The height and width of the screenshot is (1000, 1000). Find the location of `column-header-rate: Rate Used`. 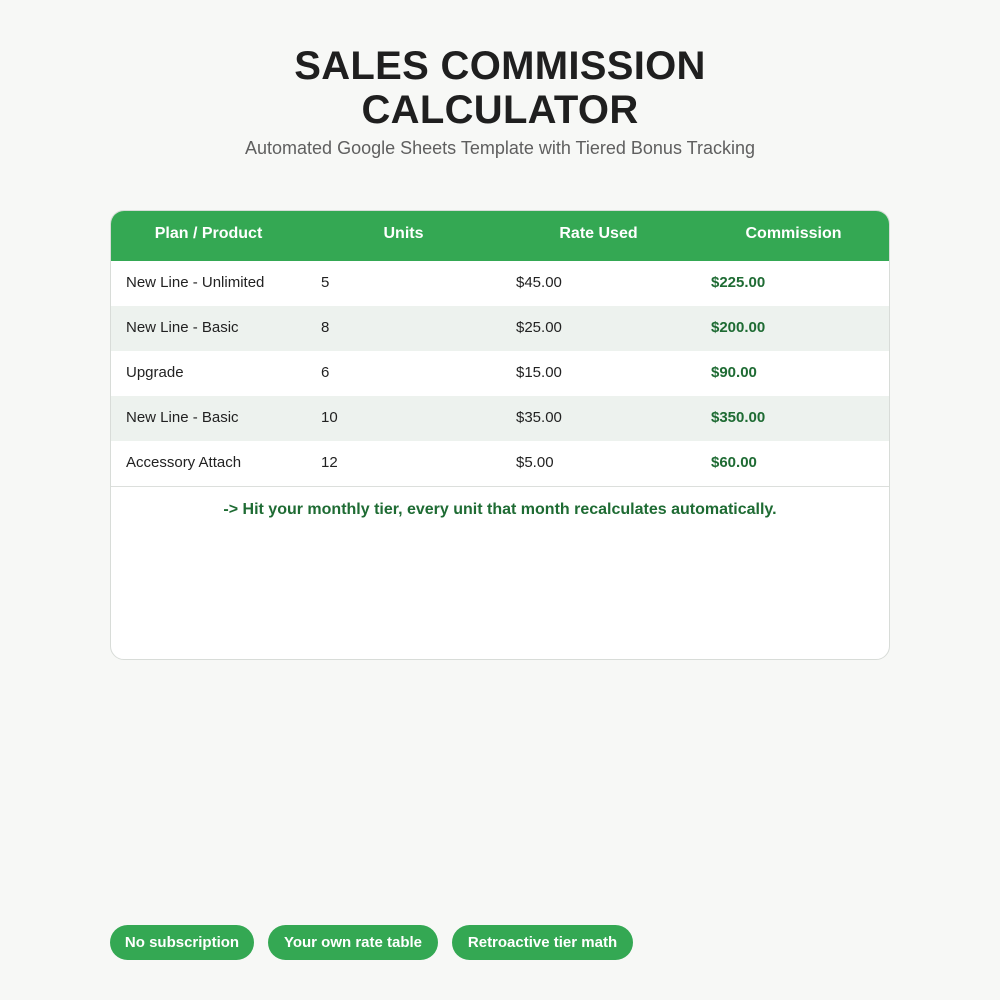

column-header-rate: Rate Used is located at coordinates (598, 233).